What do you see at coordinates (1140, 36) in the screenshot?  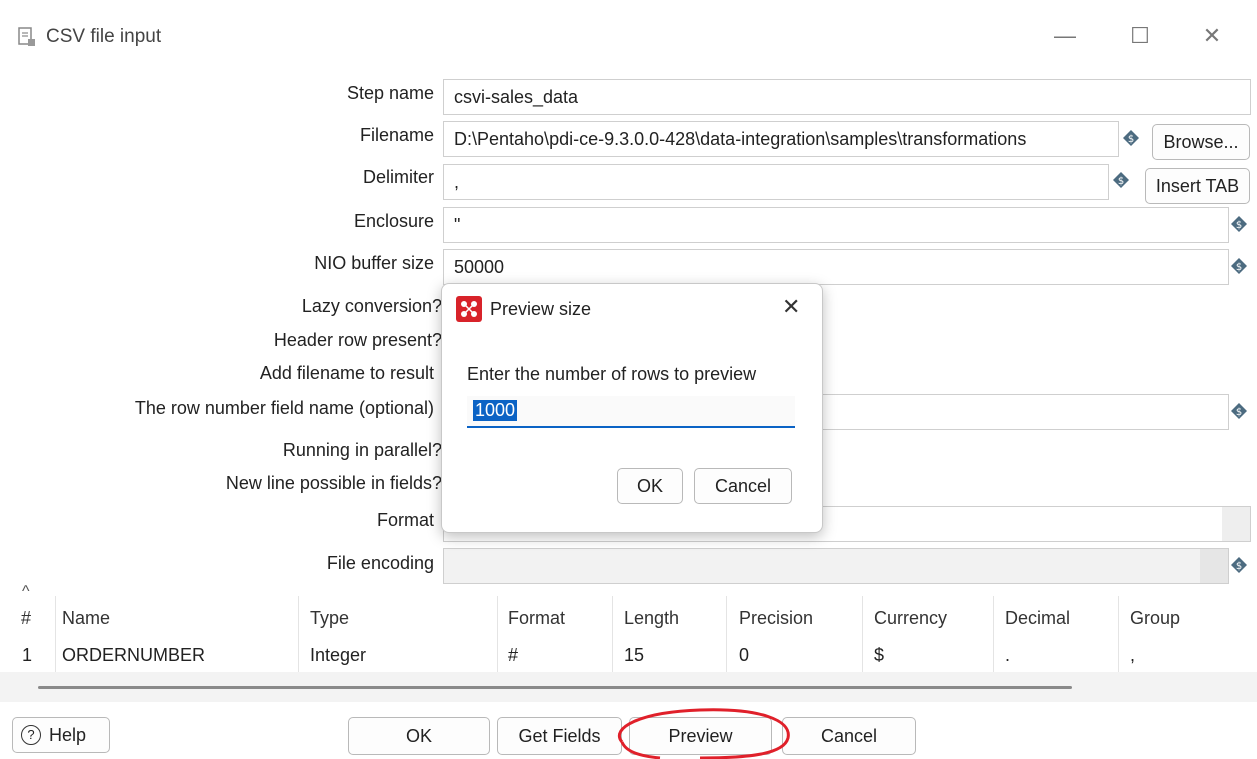 I see `maximize-button: ☐` at bounding box center [1140, 36].